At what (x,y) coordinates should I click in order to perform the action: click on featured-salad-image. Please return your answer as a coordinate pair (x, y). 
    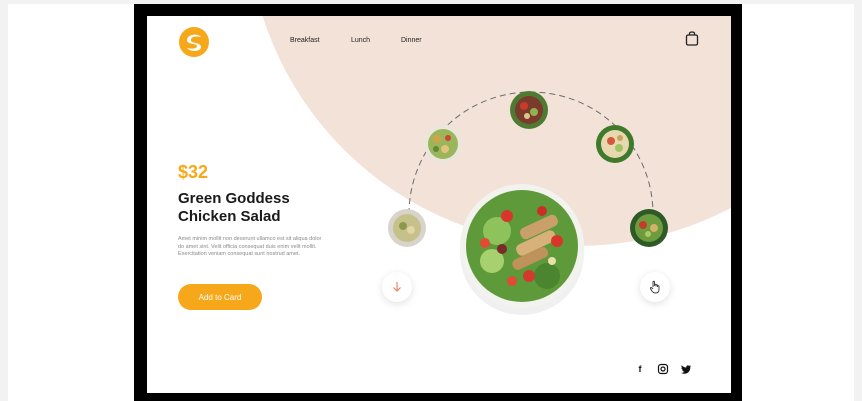
    Looking at the image, I should click on (522, 249).